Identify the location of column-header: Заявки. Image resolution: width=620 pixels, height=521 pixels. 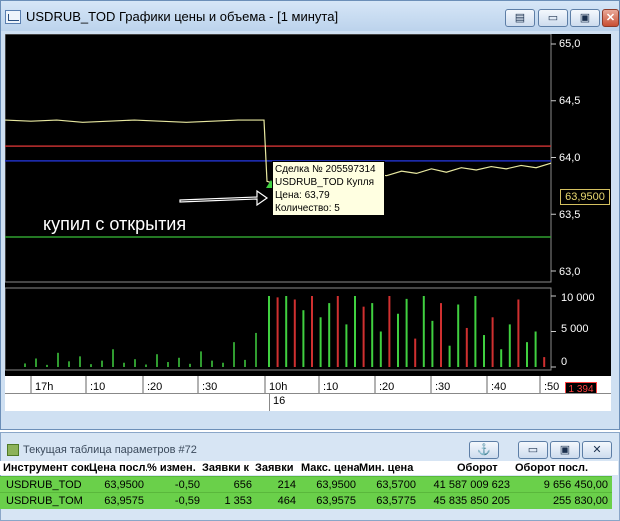
(277, 468).